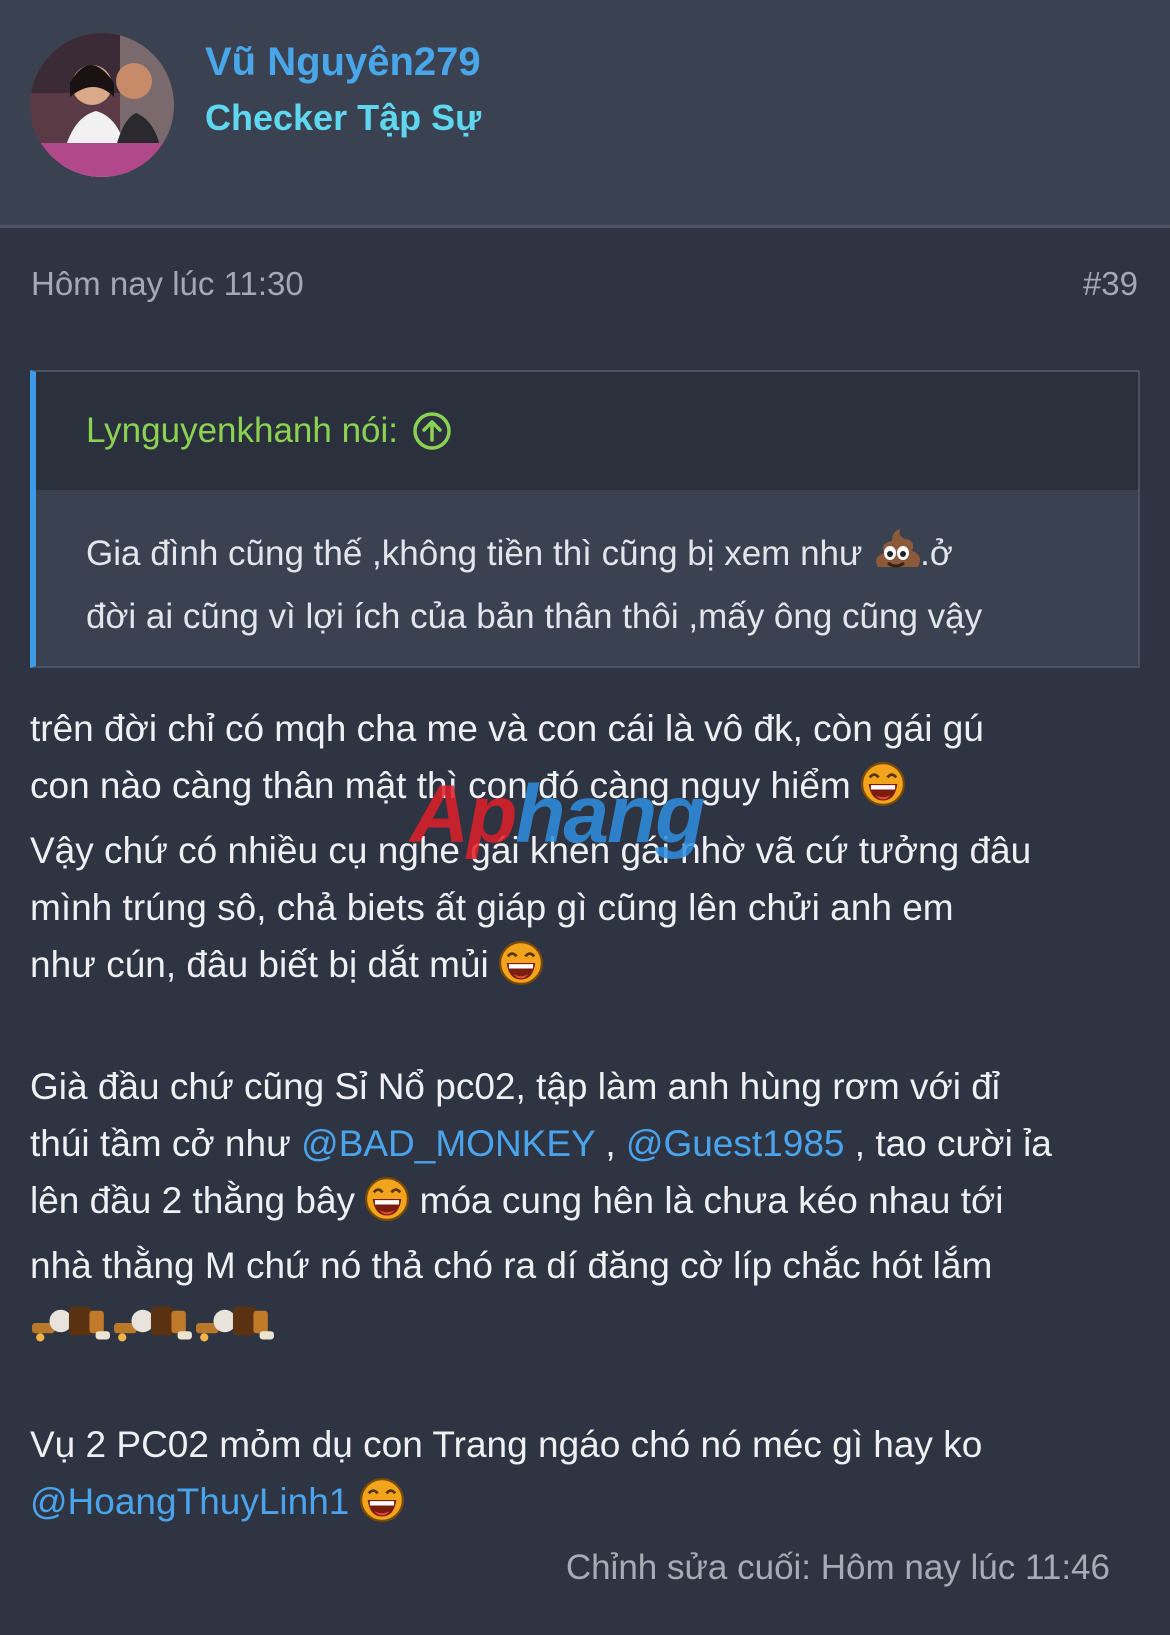  I want to click on quote-text: .ở, so click(936, 553).